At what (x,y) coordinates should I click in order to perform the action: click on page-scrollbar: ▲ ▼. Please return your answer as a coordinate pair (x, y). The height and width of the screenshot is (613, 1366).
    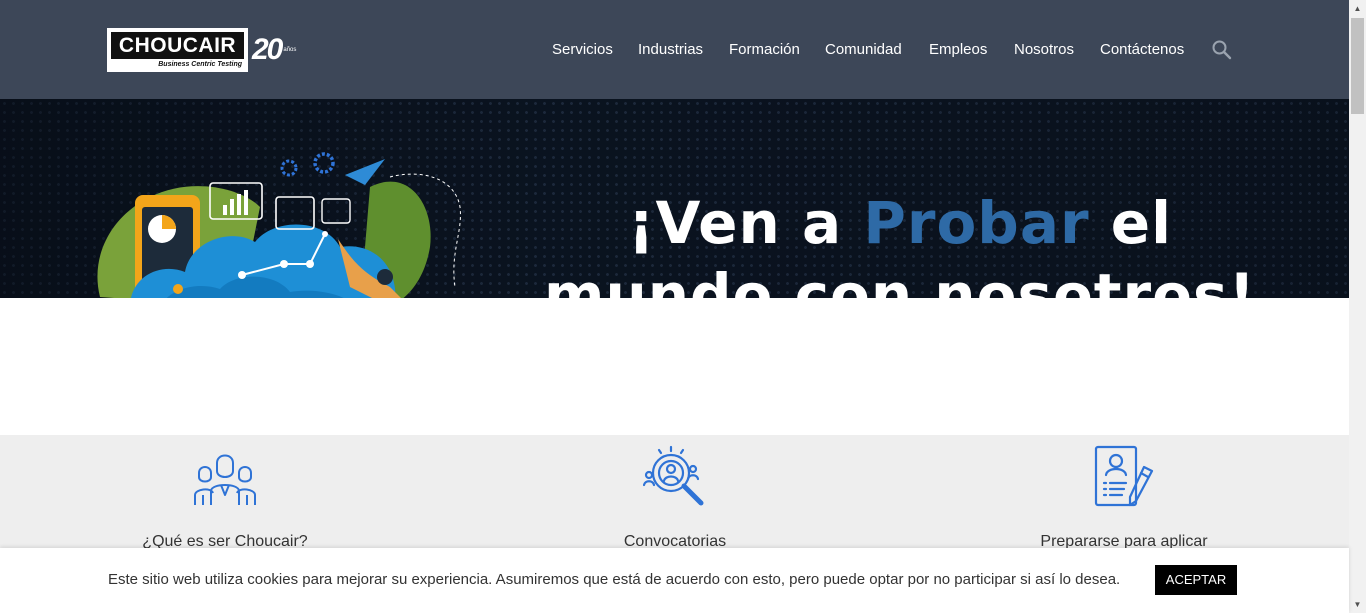
    Looking at the image, I should click on (1357, 306).